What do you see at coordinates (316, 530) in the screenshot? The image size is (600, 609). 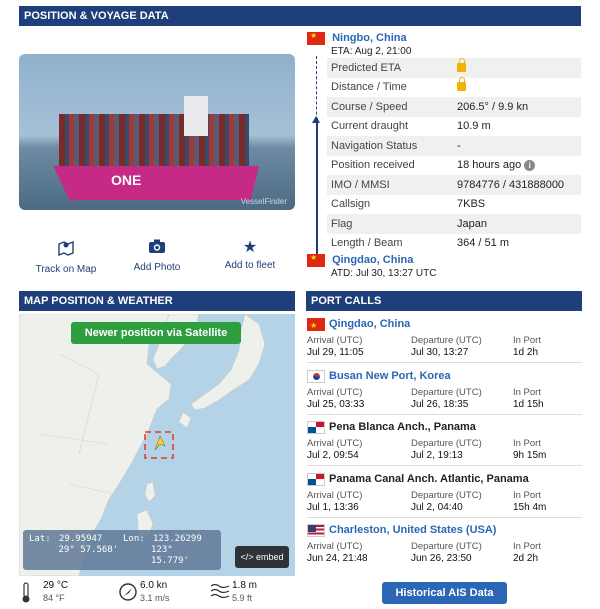 I see `usa-flag-icon` at bounding box center [316, 530].